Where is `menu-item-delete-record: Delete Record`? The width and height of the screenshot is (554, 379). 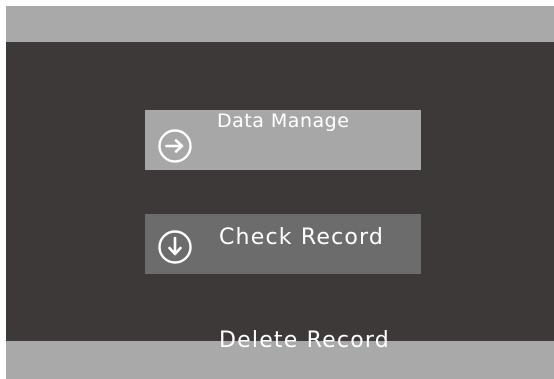
menu-item-delete-record: Delete Record is located at coordinates (304, 340).